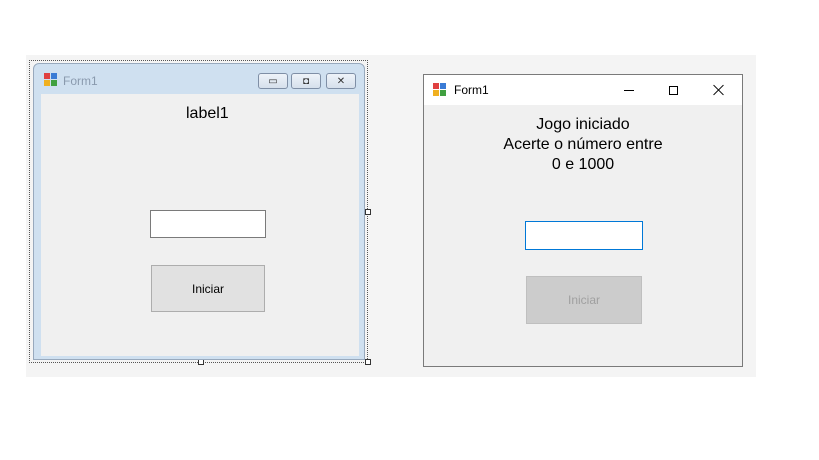  What do you see at coordinates (306, 81) in the screenshot?
I see `restore-icon: ◘` at bounding box center [306, 81].